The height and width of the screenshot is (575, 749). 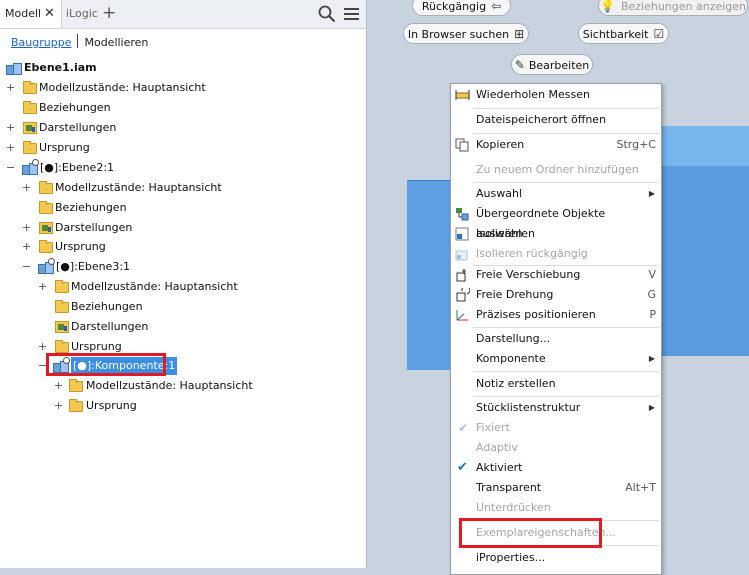 I want to click on browser-mode-switch: Baugruppe Modellieren, so click(x=79, y=42).